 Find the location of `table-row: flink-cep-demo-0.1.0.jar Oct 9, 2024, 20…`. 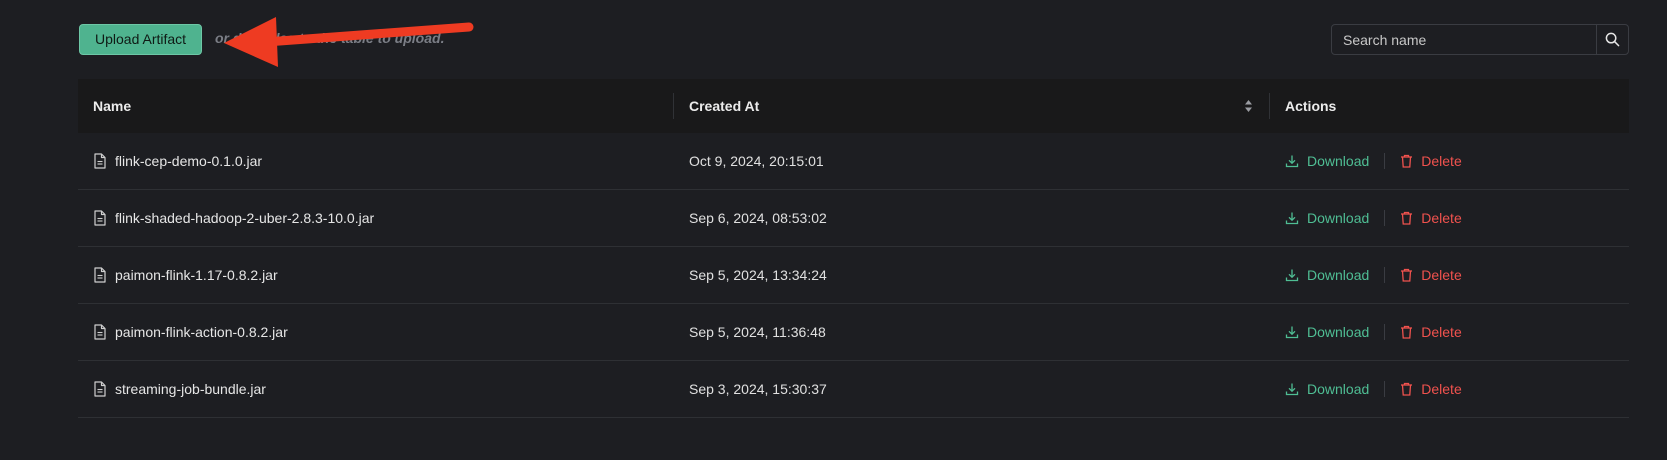

table-row: flink-cep-demo-0.1.0.jar Oct 9, 2024, 20… is located at coordinates (853, 161).